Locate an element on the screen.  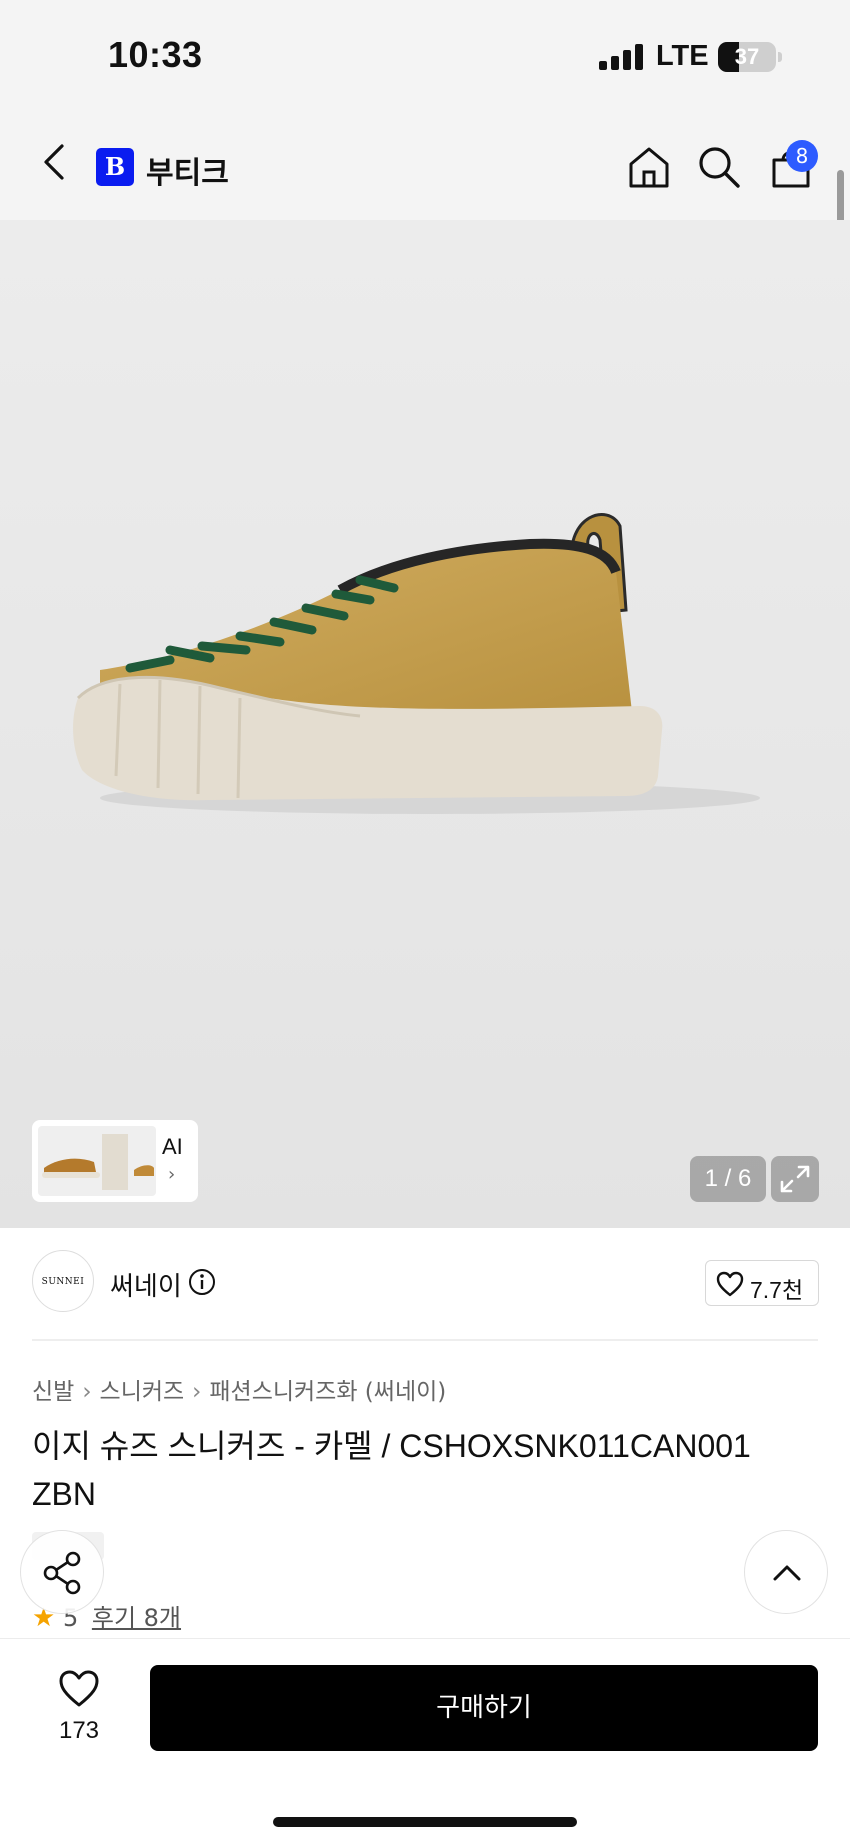
ai-label: AI is located at coordinates (172, 1146).